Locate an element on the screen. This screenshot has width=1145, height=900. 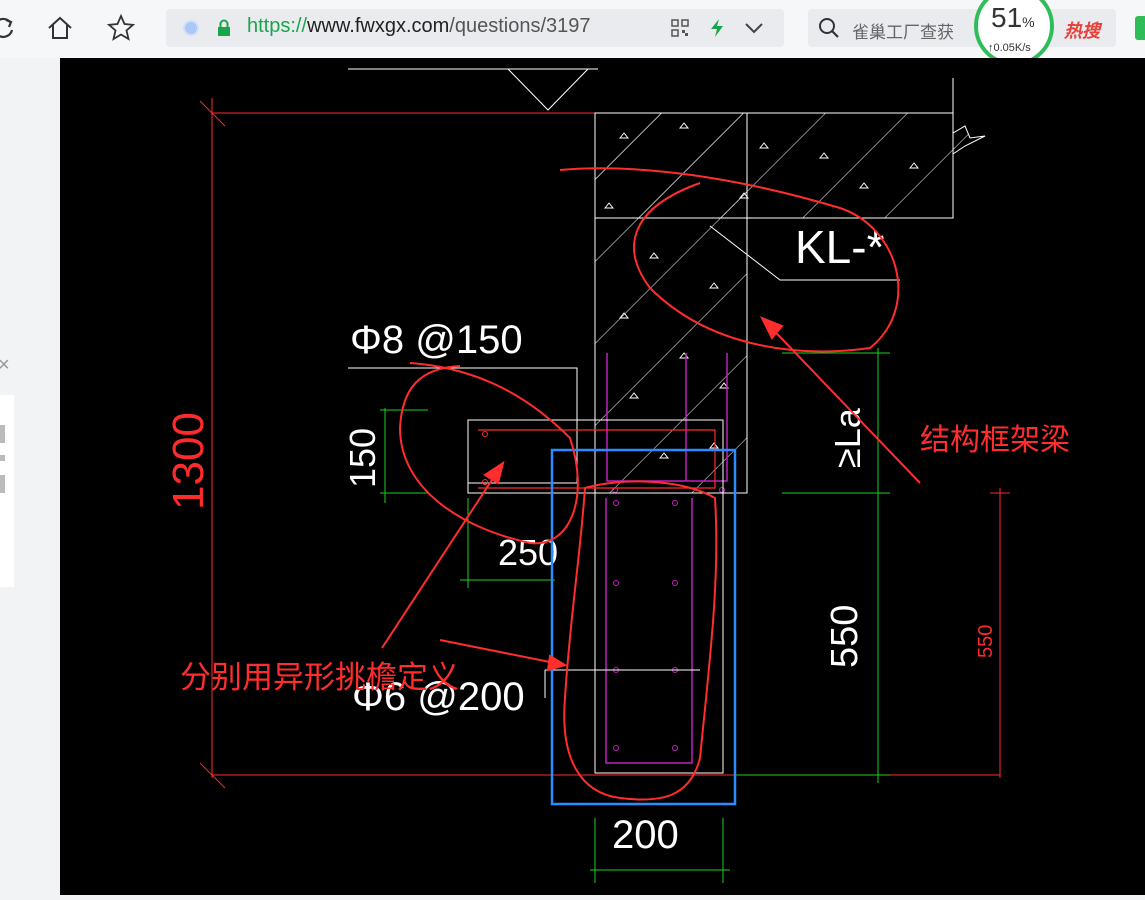
chevron-down-icon is located at coordinates (754, 30).